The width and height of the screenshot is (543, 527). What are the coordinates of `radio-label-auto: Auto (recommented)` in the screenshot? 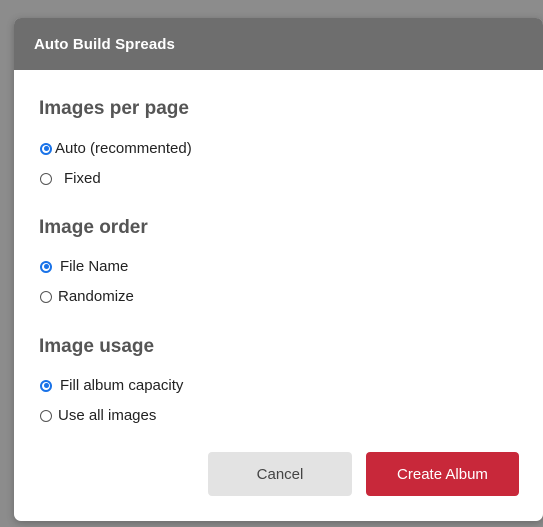 It's located at (123, 148).